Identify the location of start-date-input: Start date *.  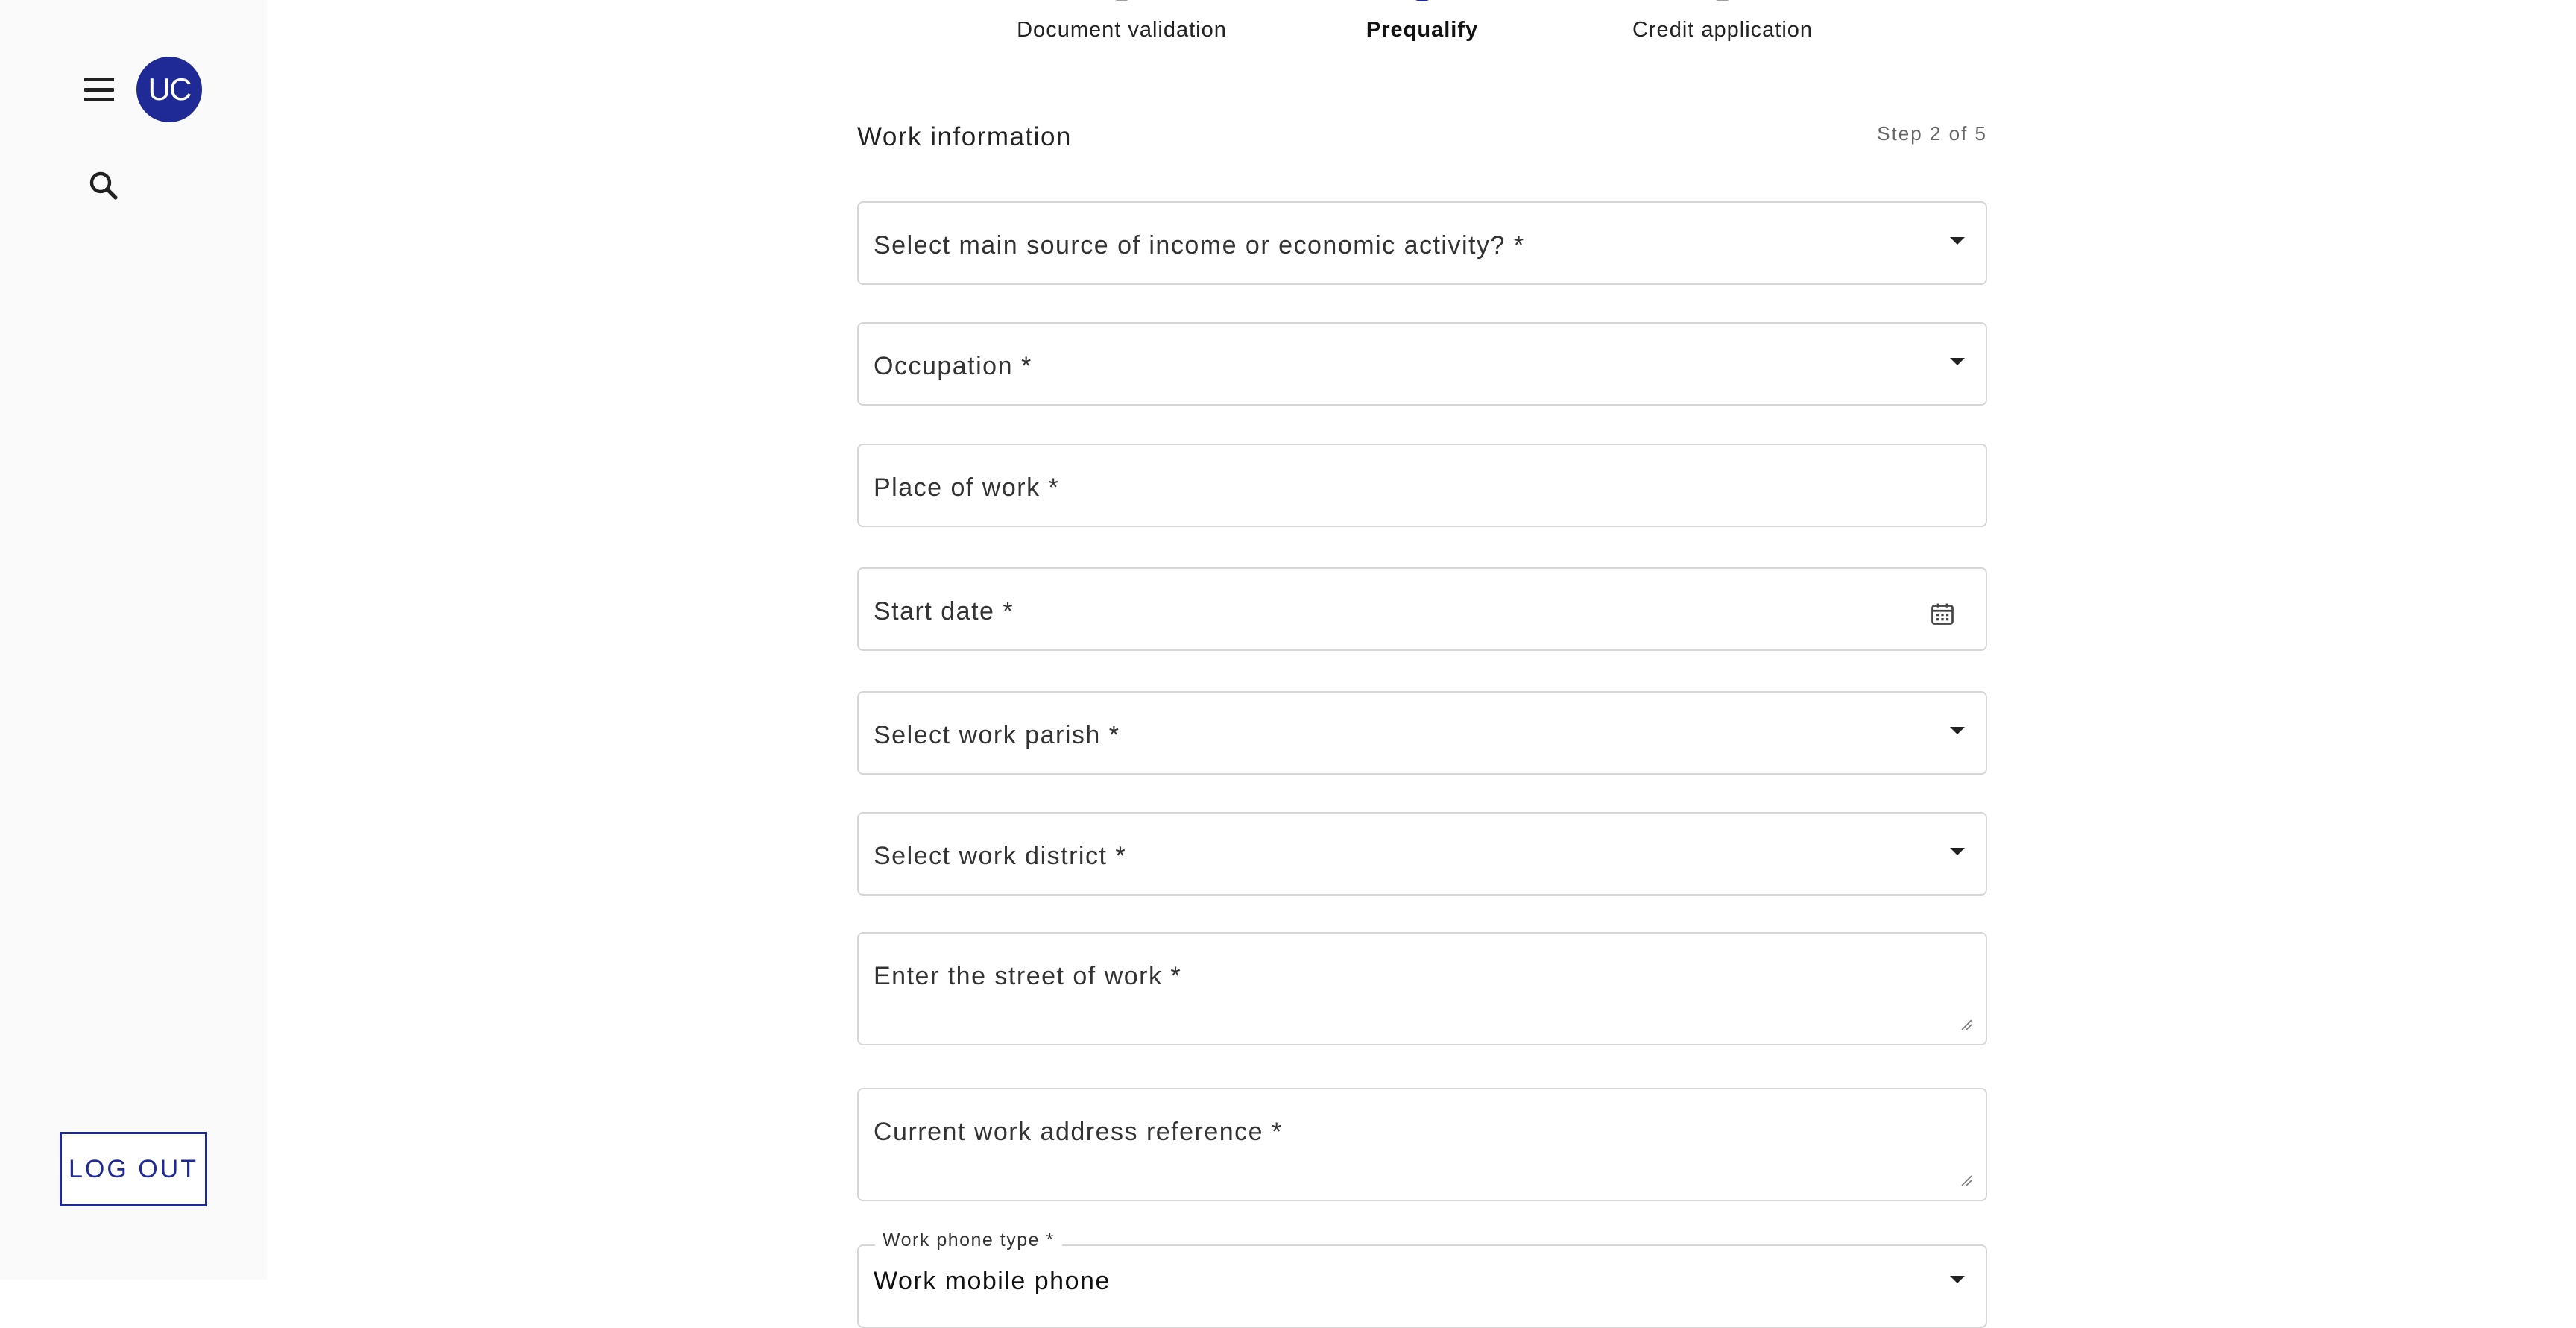
(1422, 609).